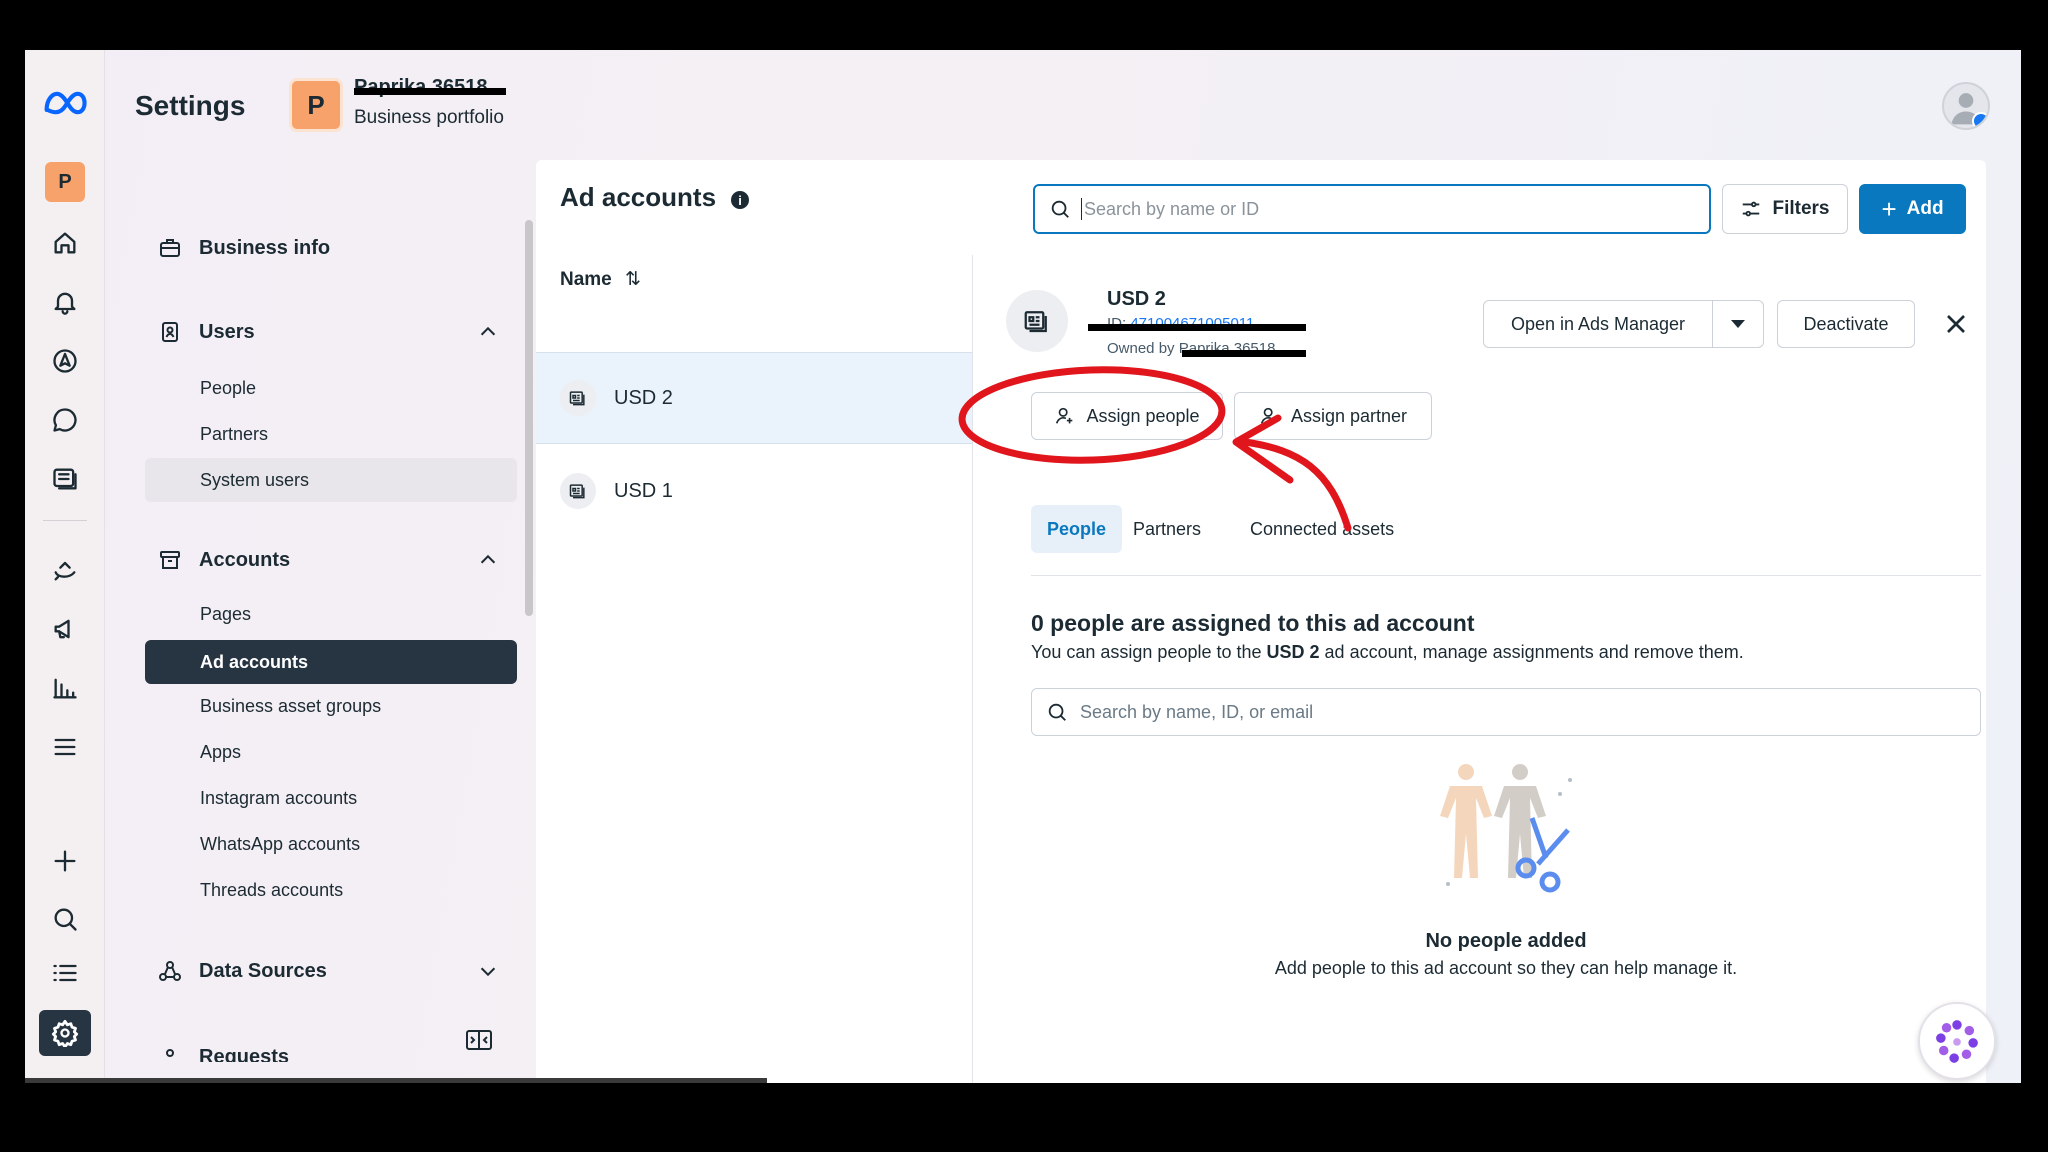  I want to click on user-avatar, so click(1966, 106).